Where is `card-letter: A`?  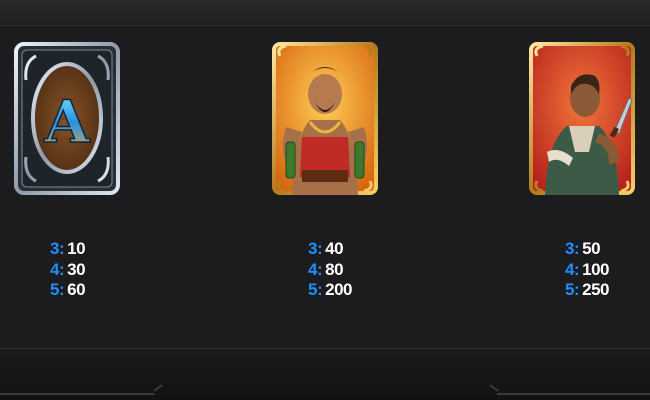
card-letter: A is located at coordinates (66, 122).